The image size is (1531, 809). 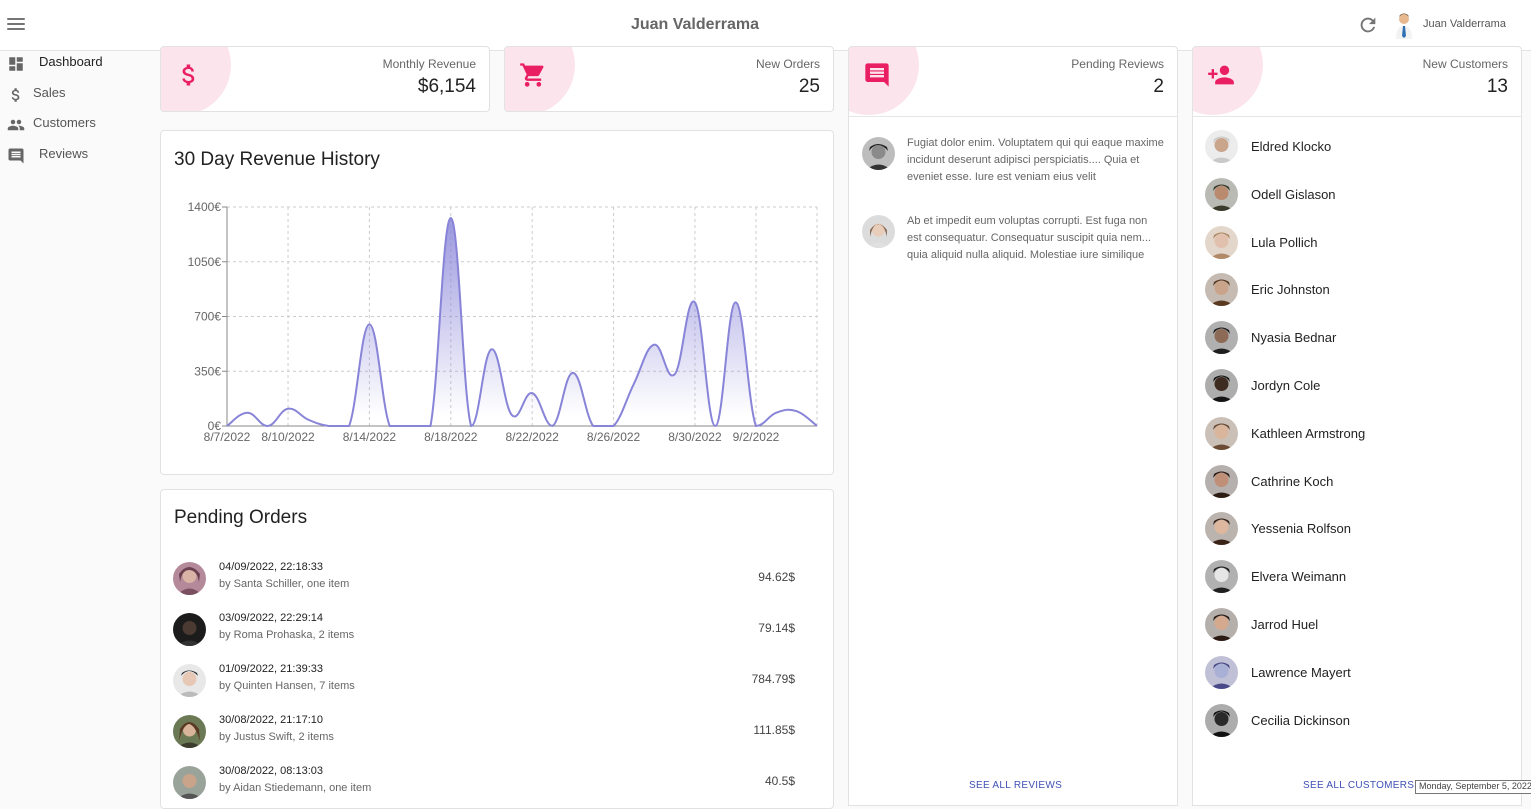 What do you see at coordinates (16, 64) in the screenshot?
I see `dashboard-icon` at bounding box center [16, 64].